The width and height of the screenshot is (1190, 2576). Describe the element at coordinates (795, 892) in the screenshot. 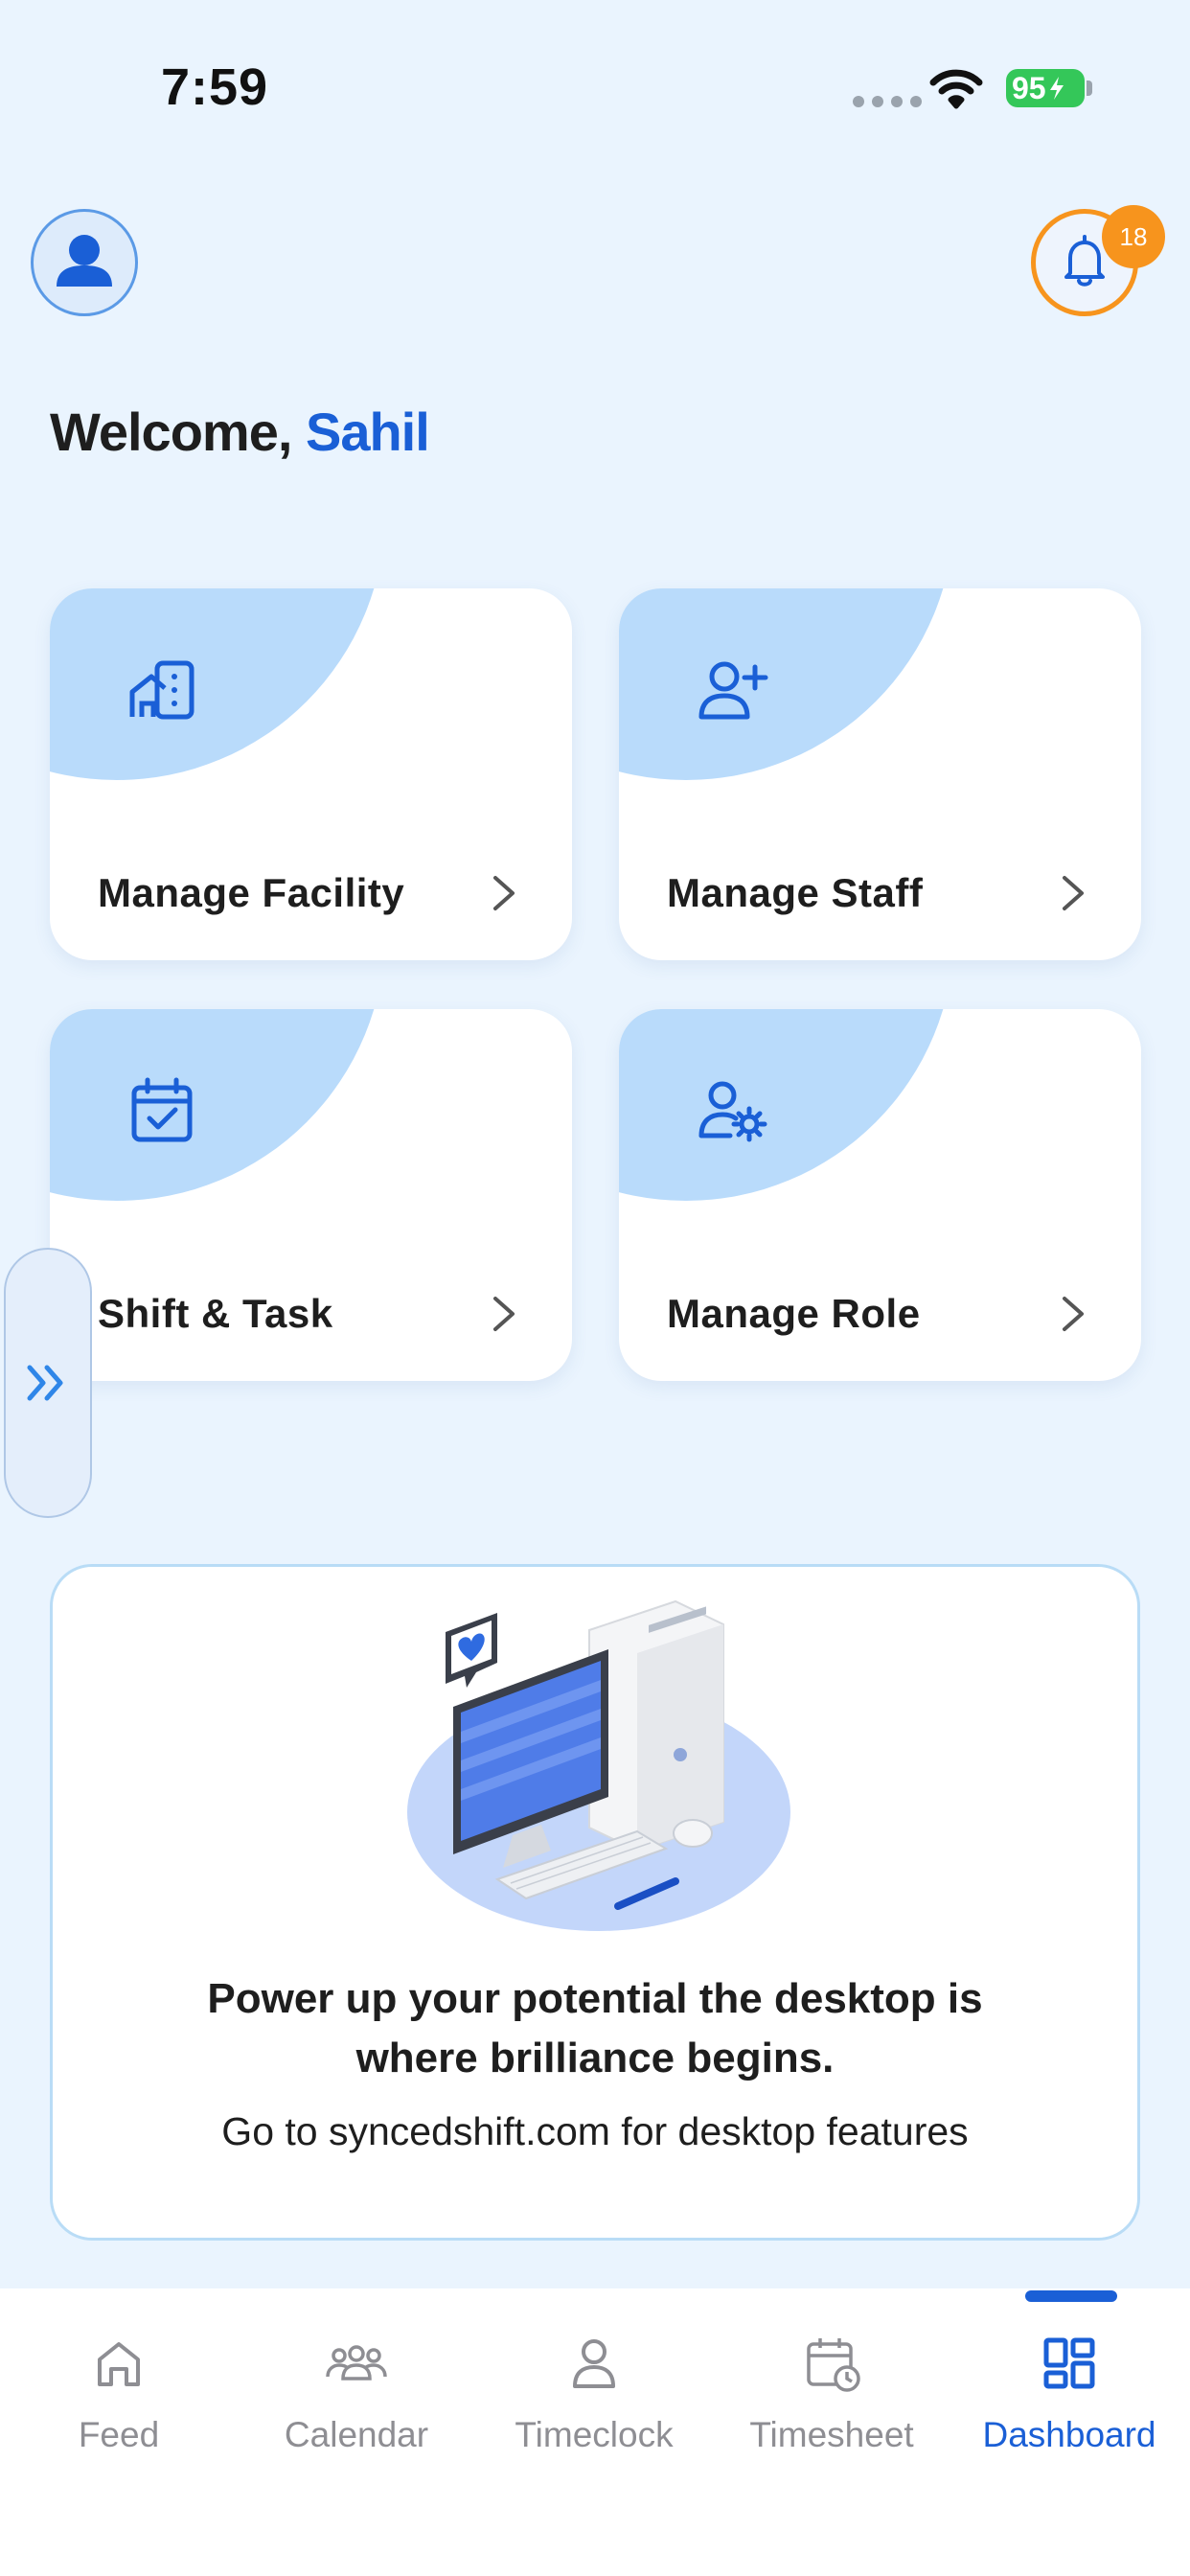

I see `tile-label: Manage Staff` at that location.